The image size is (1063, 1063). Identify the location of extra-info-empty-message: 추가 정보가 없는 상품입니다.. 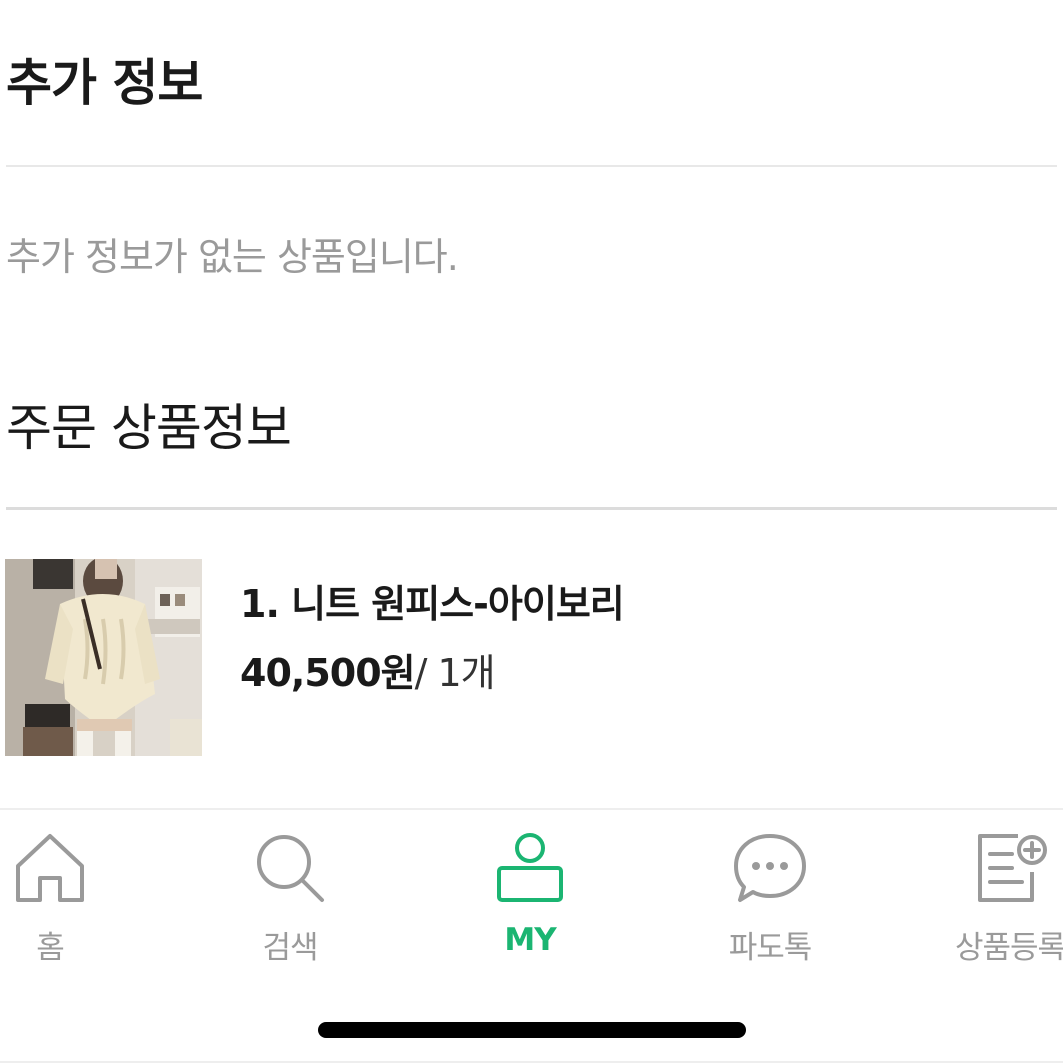
(232, 257).